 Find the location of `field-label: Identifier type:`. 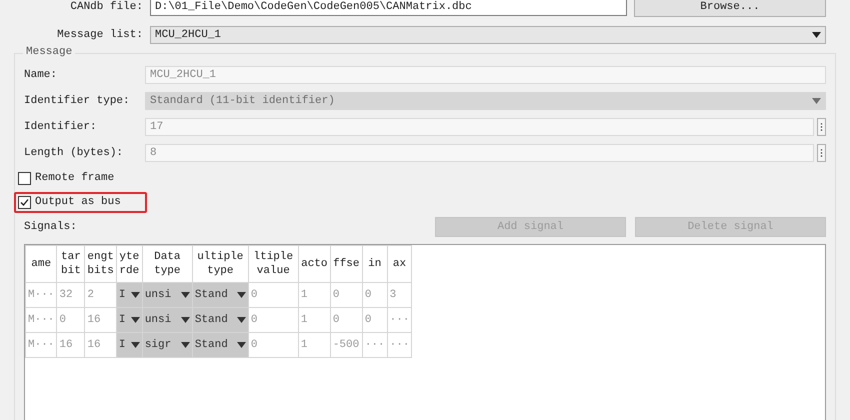

field-label: Identifier type: is located at coordinates (77, 101).